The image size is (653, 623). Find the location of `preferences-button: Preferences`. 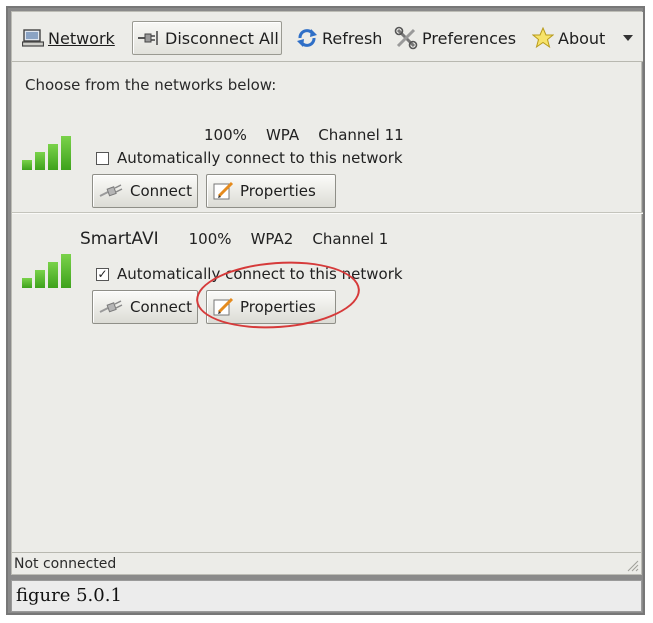

preferences-button: Preferences is located at coordinates (455, 38).